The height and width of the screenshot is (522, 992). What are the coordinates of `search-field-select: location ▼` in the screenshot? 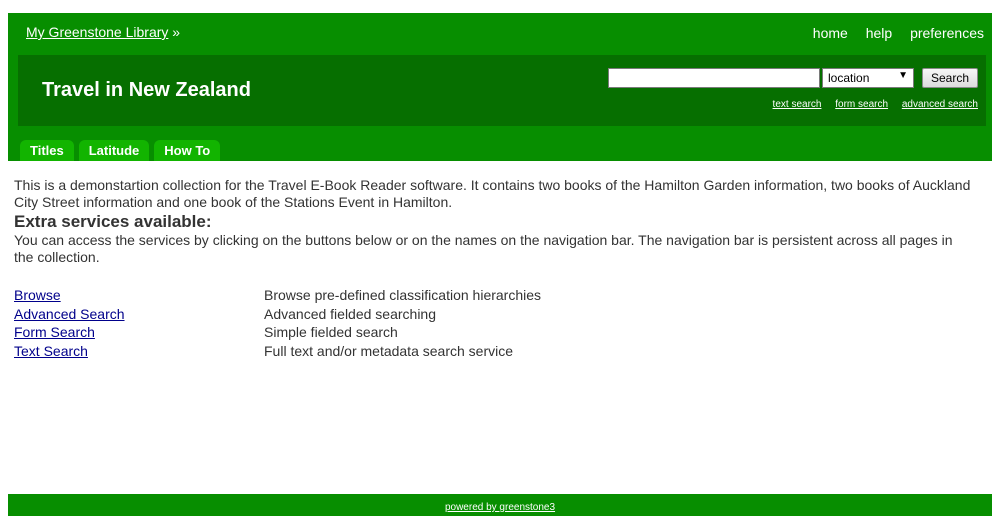 It's located at (868, 78).